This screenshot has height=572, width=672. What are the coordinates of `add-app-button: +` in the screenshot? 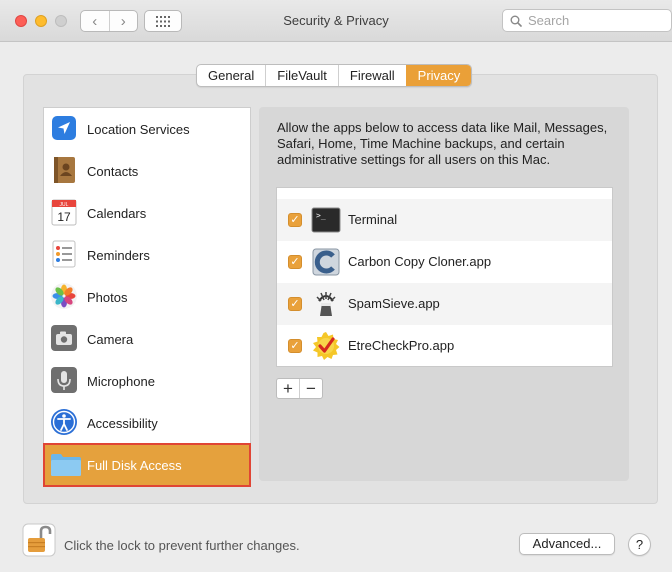 It's located at (288, 388).